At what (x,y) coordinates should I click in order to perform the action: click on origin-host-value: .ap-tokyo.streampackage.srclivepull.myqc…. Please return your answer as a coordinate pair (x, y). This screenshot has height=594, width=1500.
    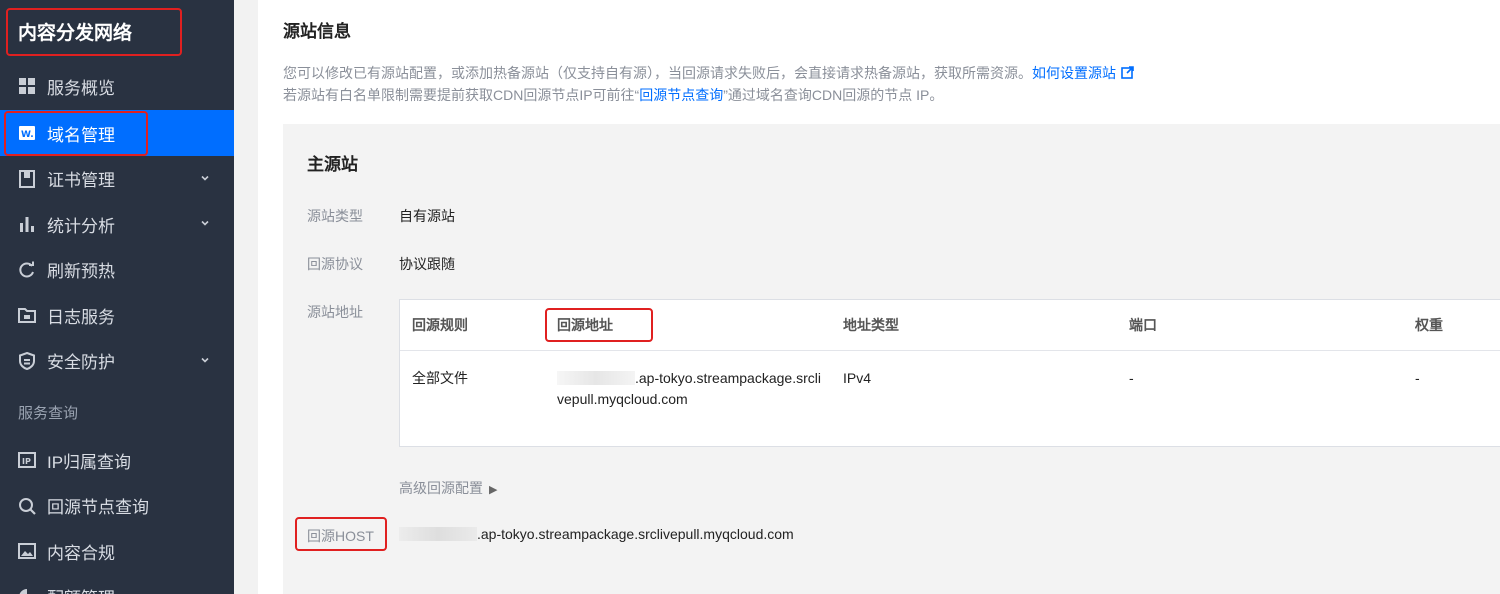
    Looking at the image, I should click on (596, 534).